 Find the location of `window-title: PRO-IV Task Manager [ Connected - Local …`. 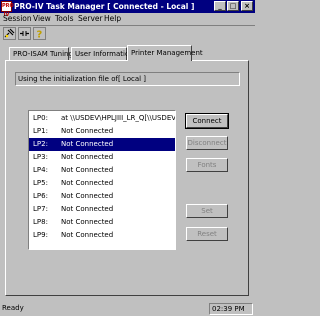

window-title: PRO-IV Task Manager [ Connected - Local … is located at coordinates (104, 6).